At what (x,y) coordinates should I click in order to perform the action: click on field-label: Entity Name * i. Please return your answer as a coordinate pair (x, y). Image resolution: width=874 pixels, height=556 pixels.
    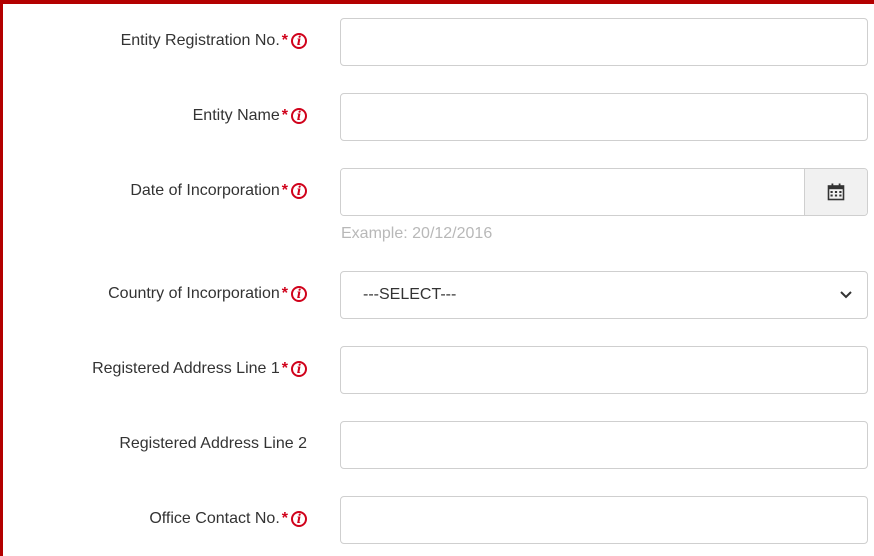
    Looking at the image, I should click on (250, 116).